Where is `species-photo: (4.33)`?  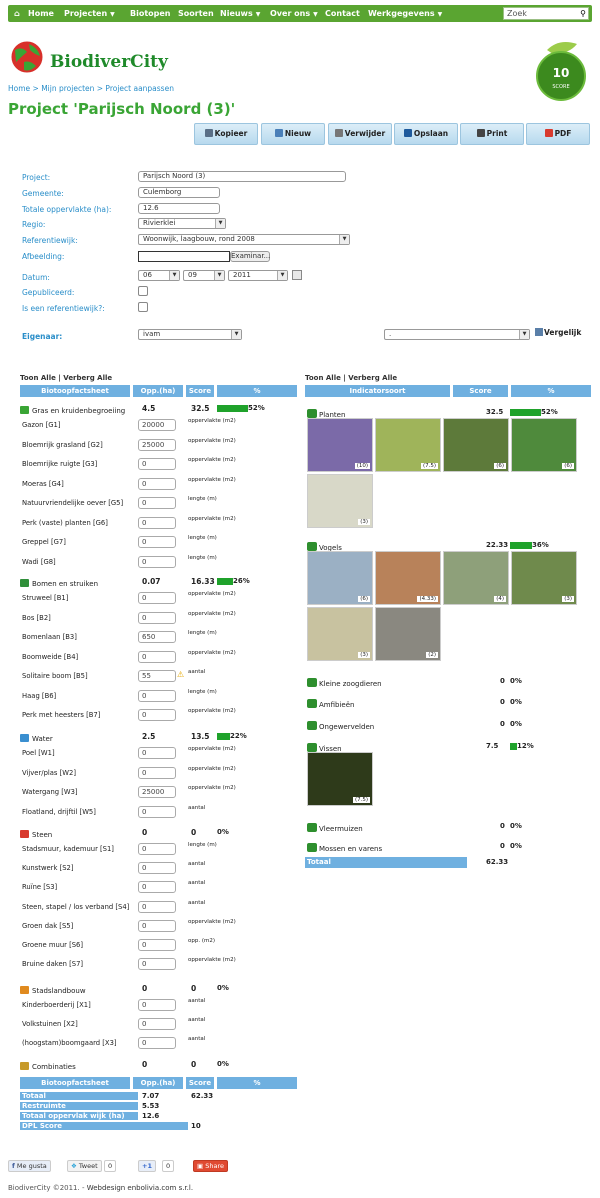
species-photo: (4.33) is located at coordinates (408, 578).